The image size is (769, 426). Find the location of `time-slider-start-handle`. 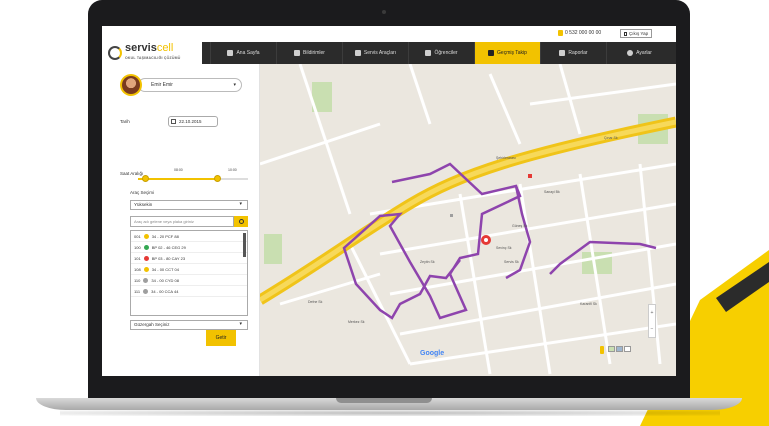

time-slider-start-handle is located at coordinates (145, 178).